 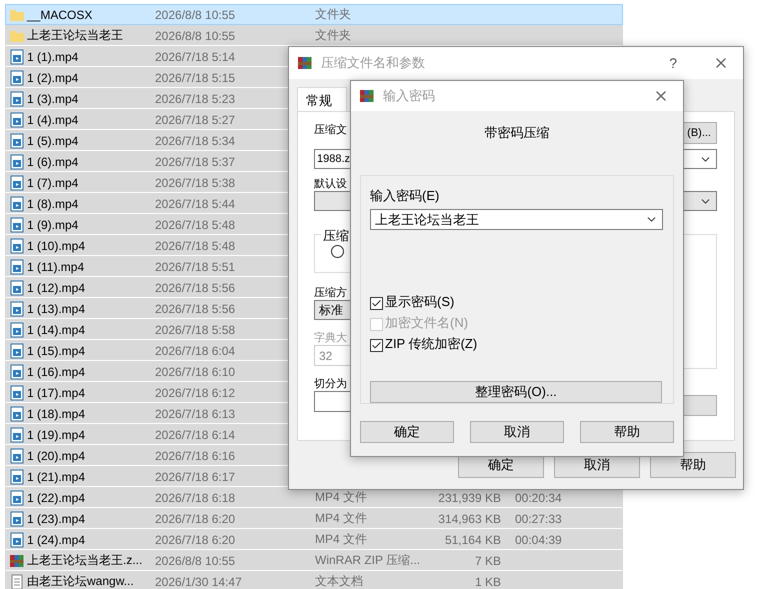 What do you see at coordinates (195, 141) in the screenshot?
I see `file-date: 2026/7/18 5:34` at bounding box center [195, 141].